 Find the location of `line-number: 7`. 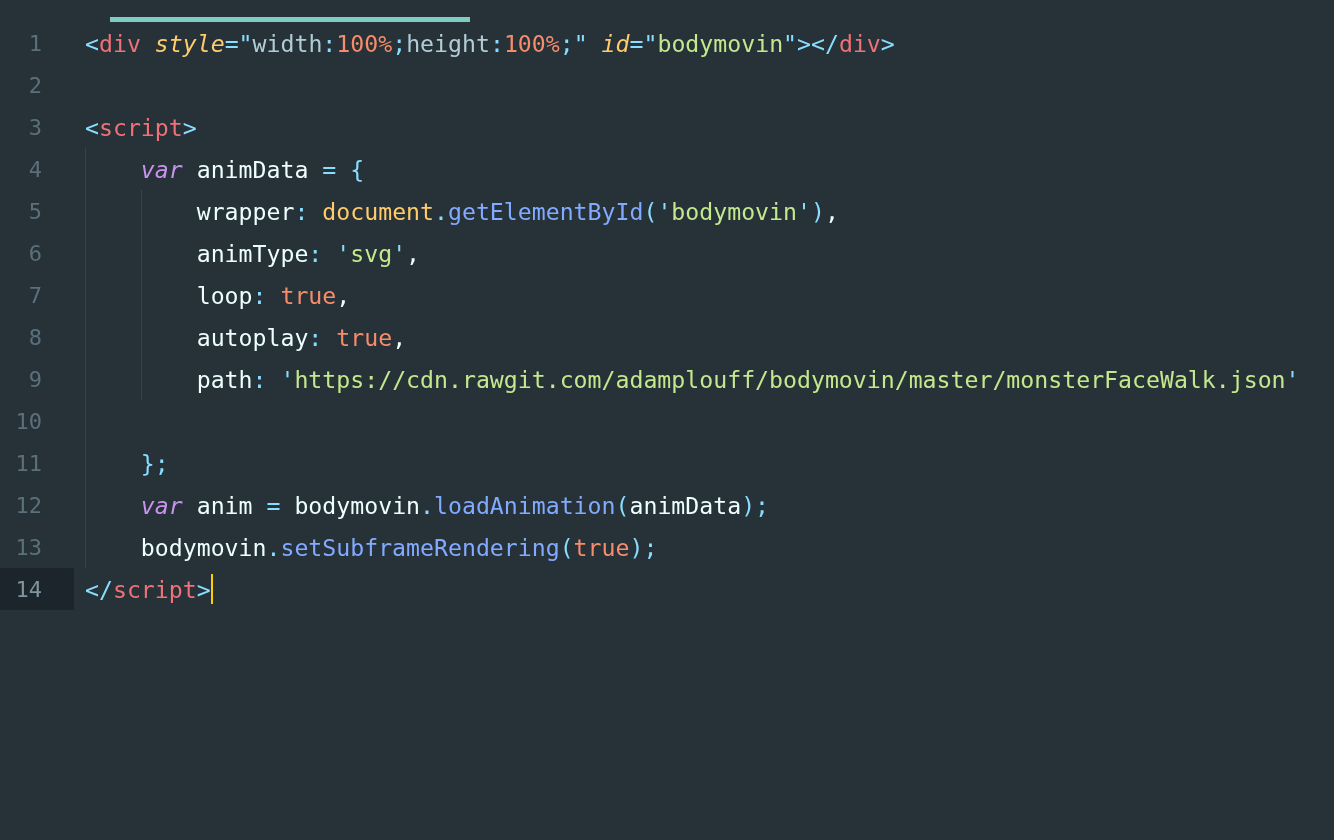

line-number: 7 is located at coordinates (35, 295).